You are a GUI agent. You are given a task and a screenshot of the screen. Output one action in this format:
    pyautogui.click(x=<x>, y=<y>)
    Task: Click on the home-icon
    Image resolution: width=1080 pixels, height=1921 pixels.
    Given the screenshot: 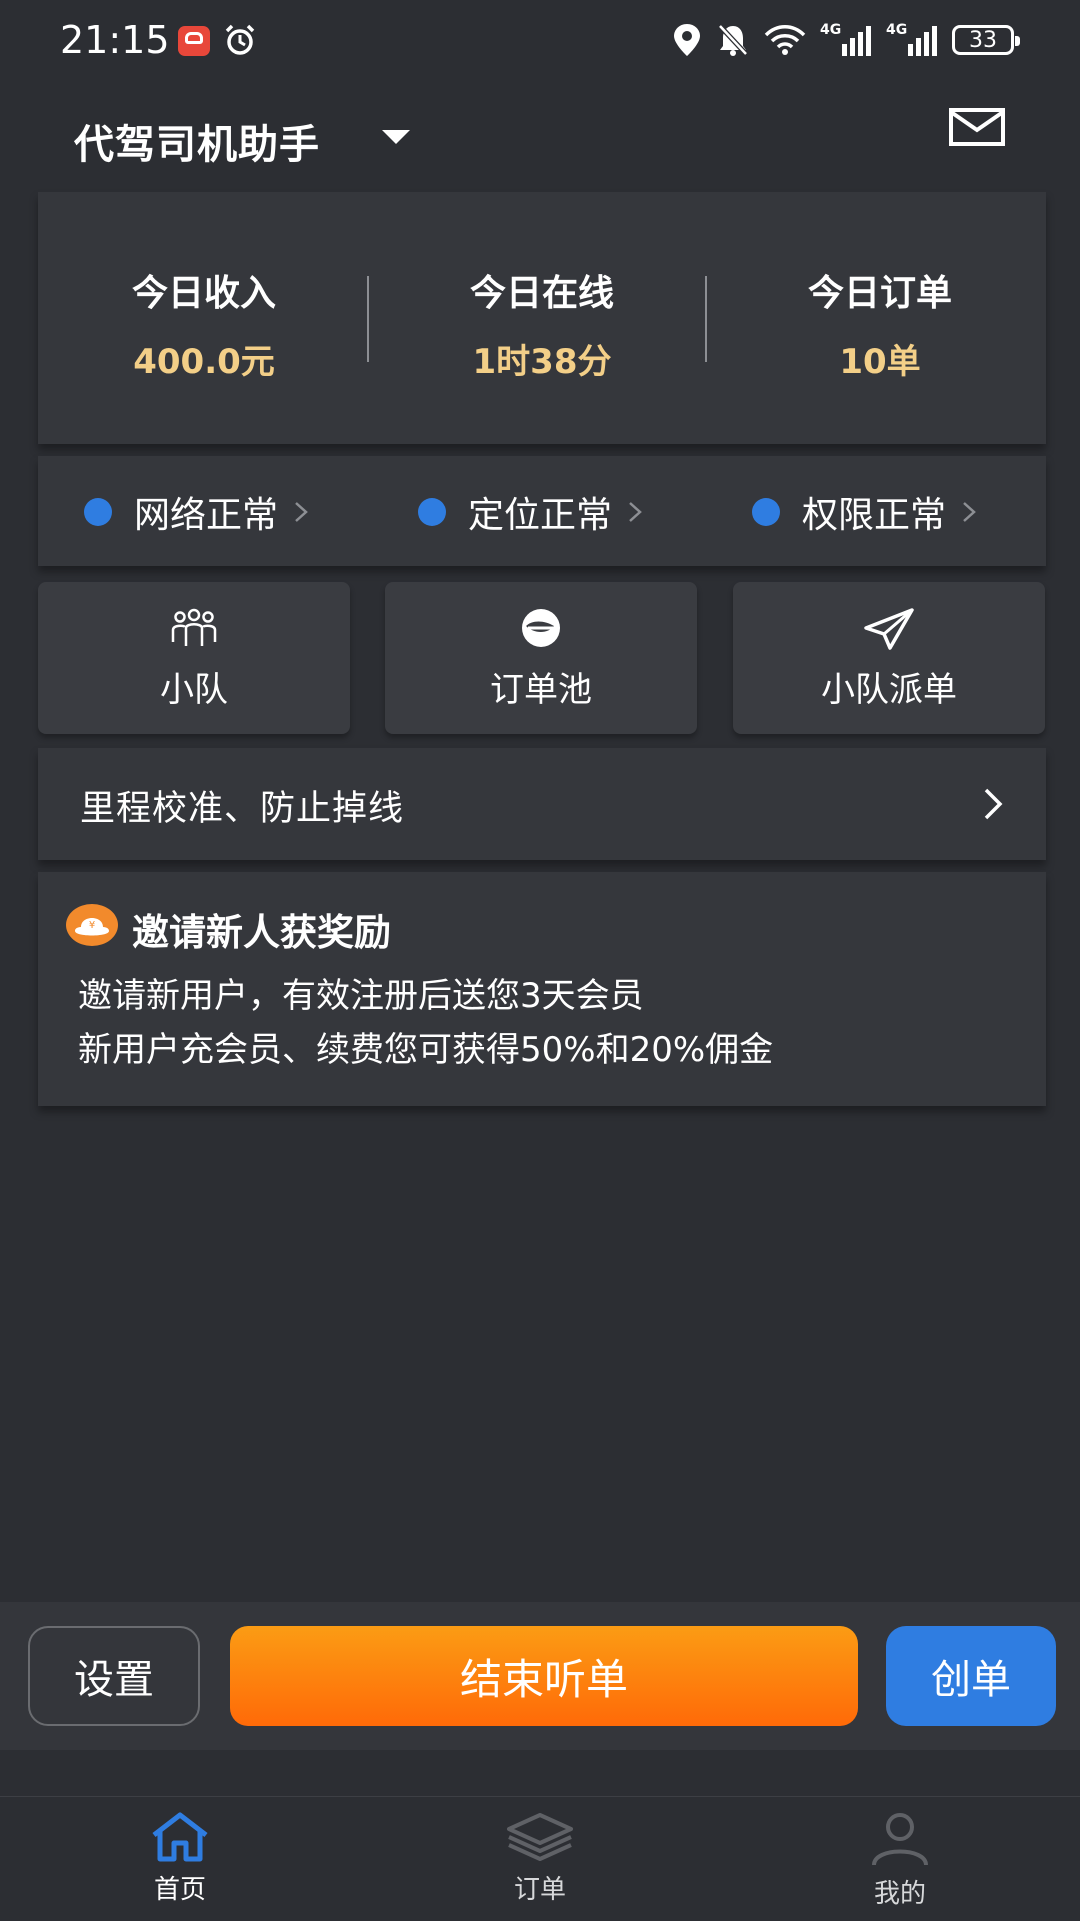 What is the action you would take?
    pyautogui.click(x=180, y=1837)
    